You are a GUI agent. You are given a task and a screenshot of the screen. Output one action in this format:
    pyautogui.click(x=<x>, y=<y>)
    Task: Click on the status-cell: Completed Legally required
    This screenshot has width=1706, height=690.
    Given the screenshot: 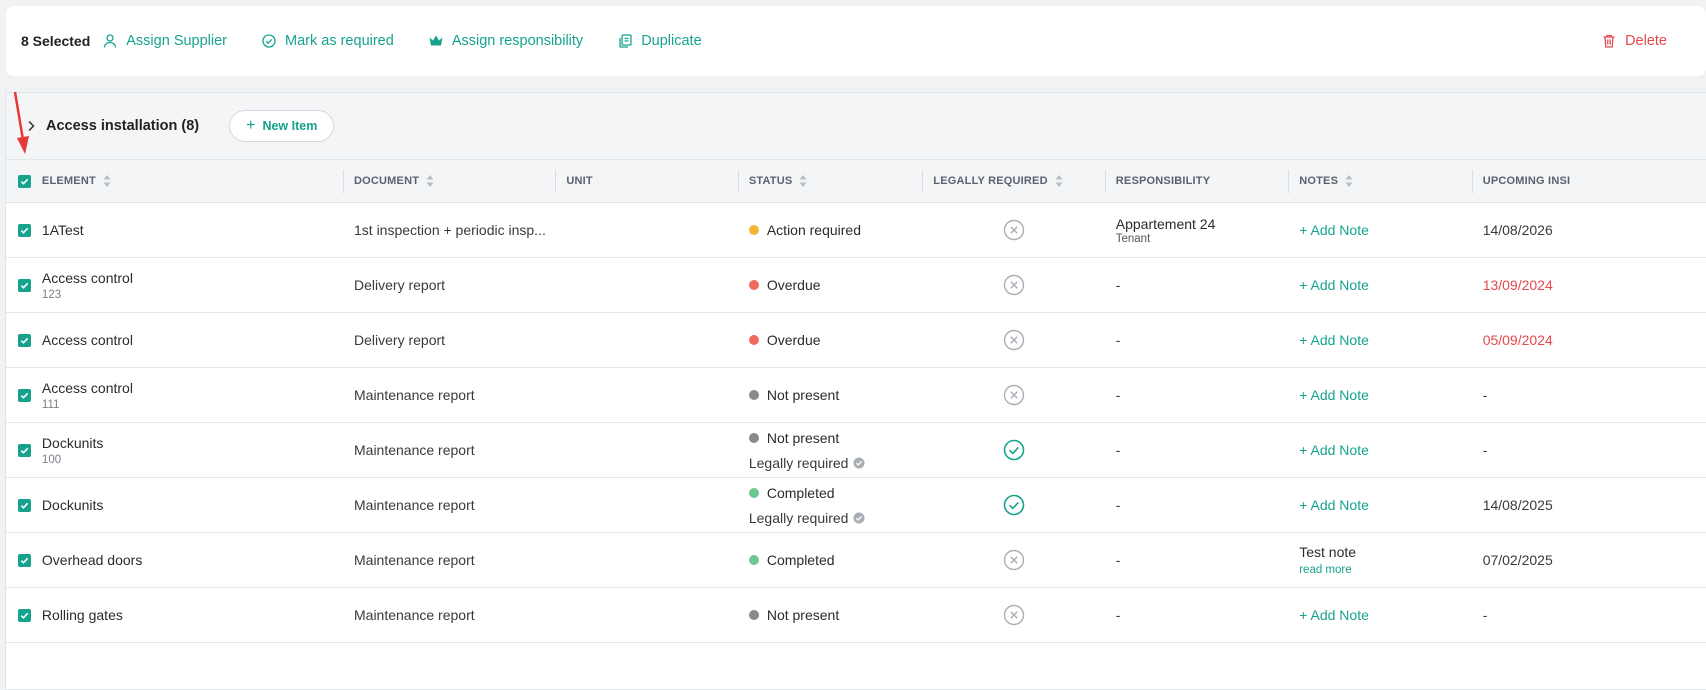 What is the action you would take?
    pyautogui.click(x=830, y=505)
    